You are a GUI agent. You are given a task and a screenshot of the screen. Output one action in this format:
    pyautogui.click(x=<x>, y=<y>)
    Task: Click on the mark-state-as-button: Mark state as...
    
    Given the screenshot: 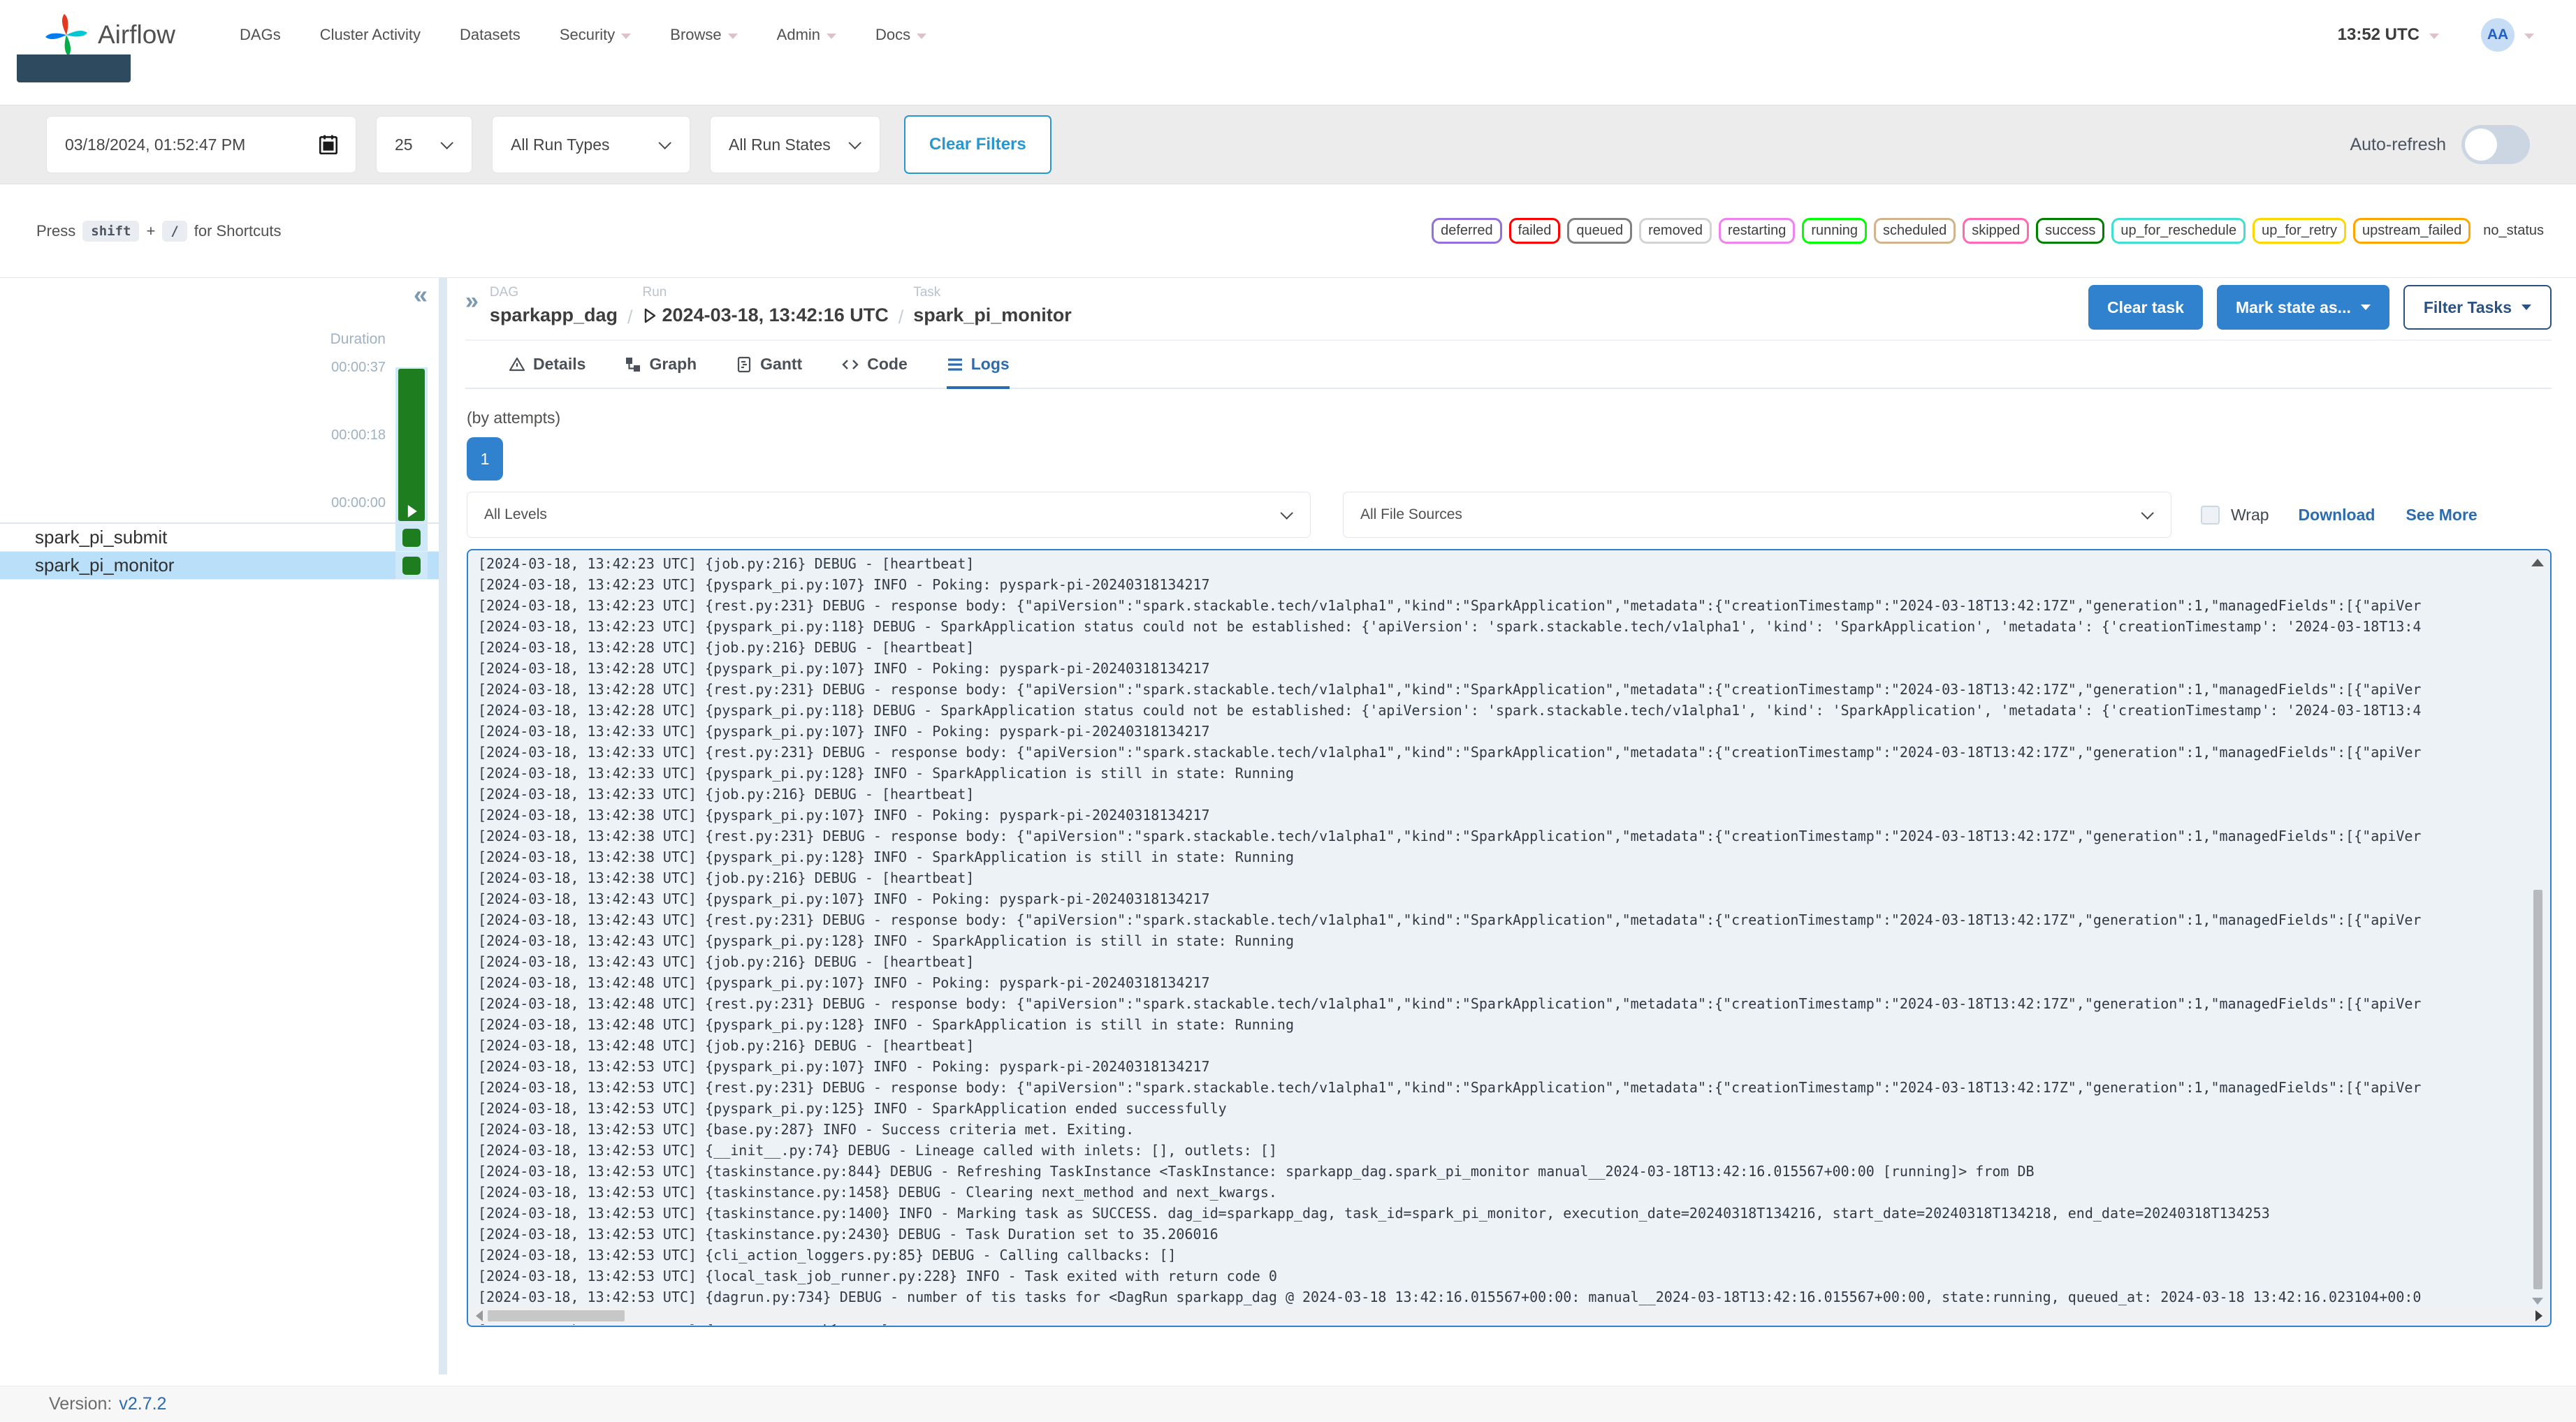 What is the action you would take?
    pyautogui.click(x=2302, y=307)
    